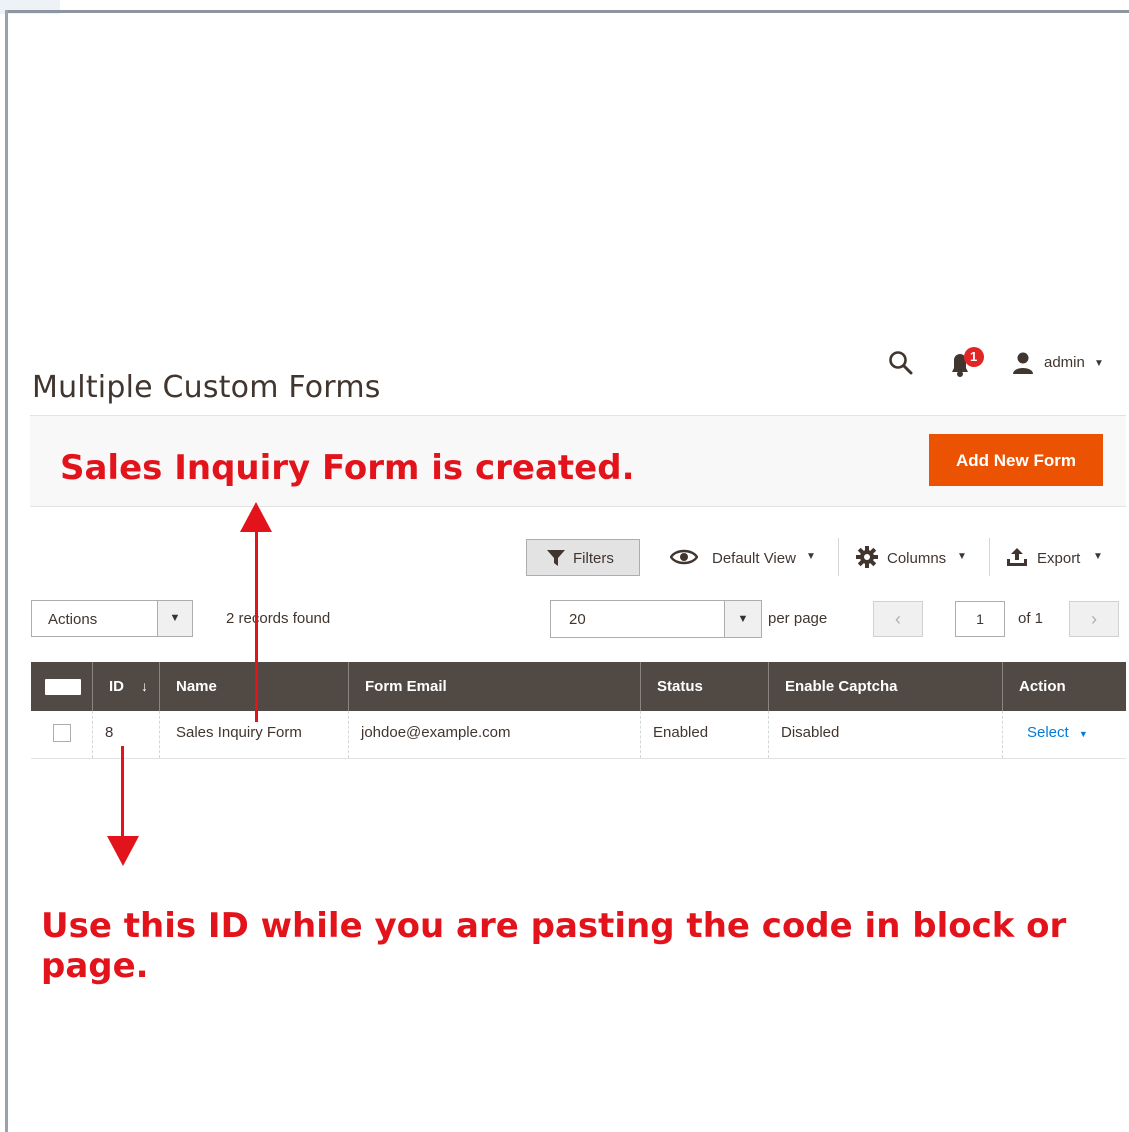  I want to click on page-title: Multiple Custom Forms, so click(206, 388).